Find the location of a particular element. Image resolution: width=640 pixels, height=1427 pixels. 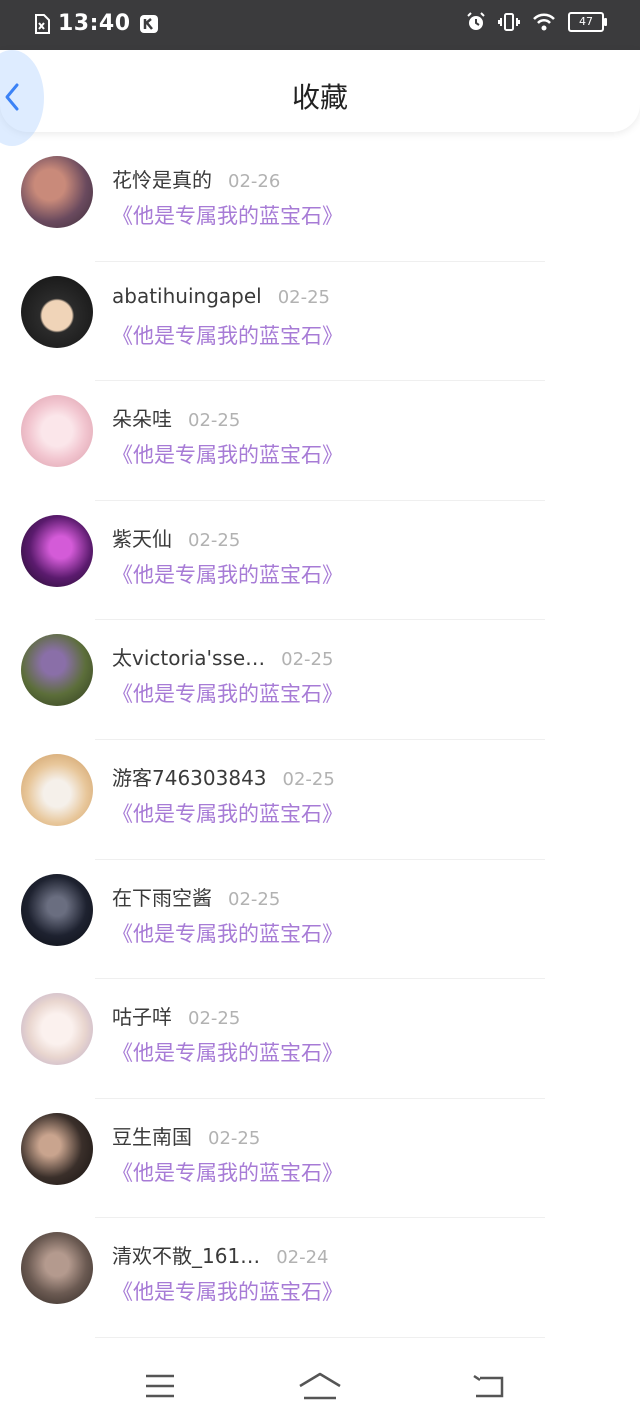

list-item: 花怜是真的 02-26 《他是专属我的蓝宝石》 is located at coordinates (320, 202).